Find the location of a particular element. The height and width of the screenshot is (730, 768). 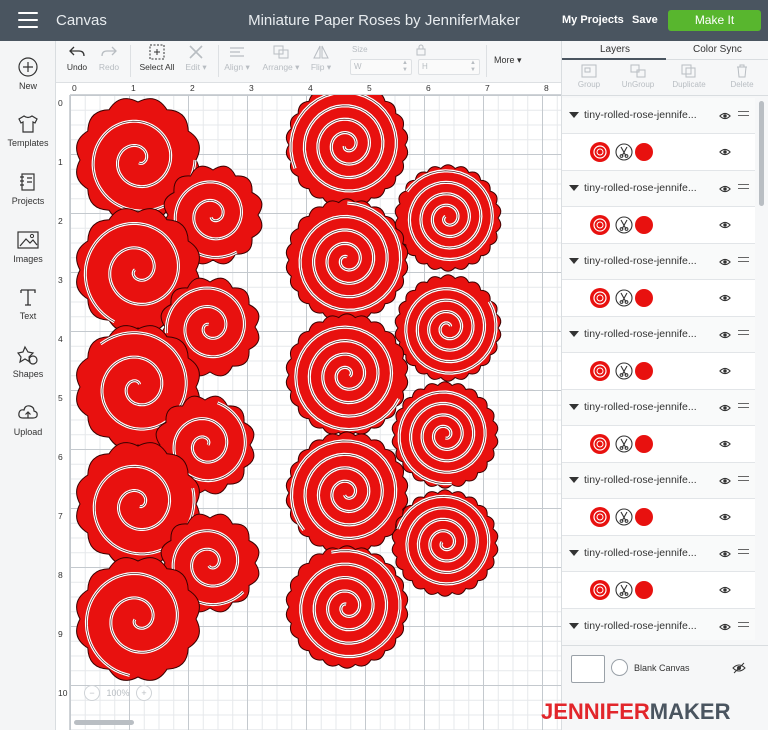

edit-button: Edit ▾ is located at coordinates (196, 58).